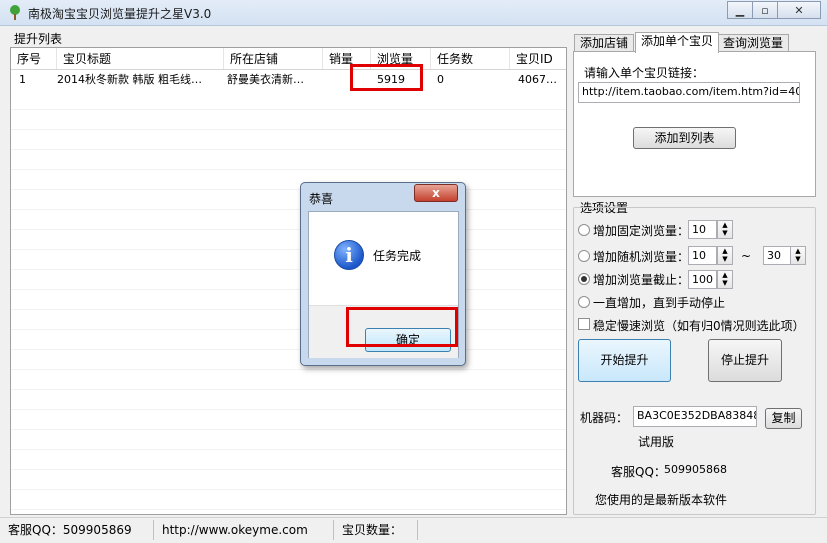 This screenshot has width=827, height=543. Describe the element at coordinates (702, 229) in the screenshot. I see `fixed-views-input: 10` at that location.